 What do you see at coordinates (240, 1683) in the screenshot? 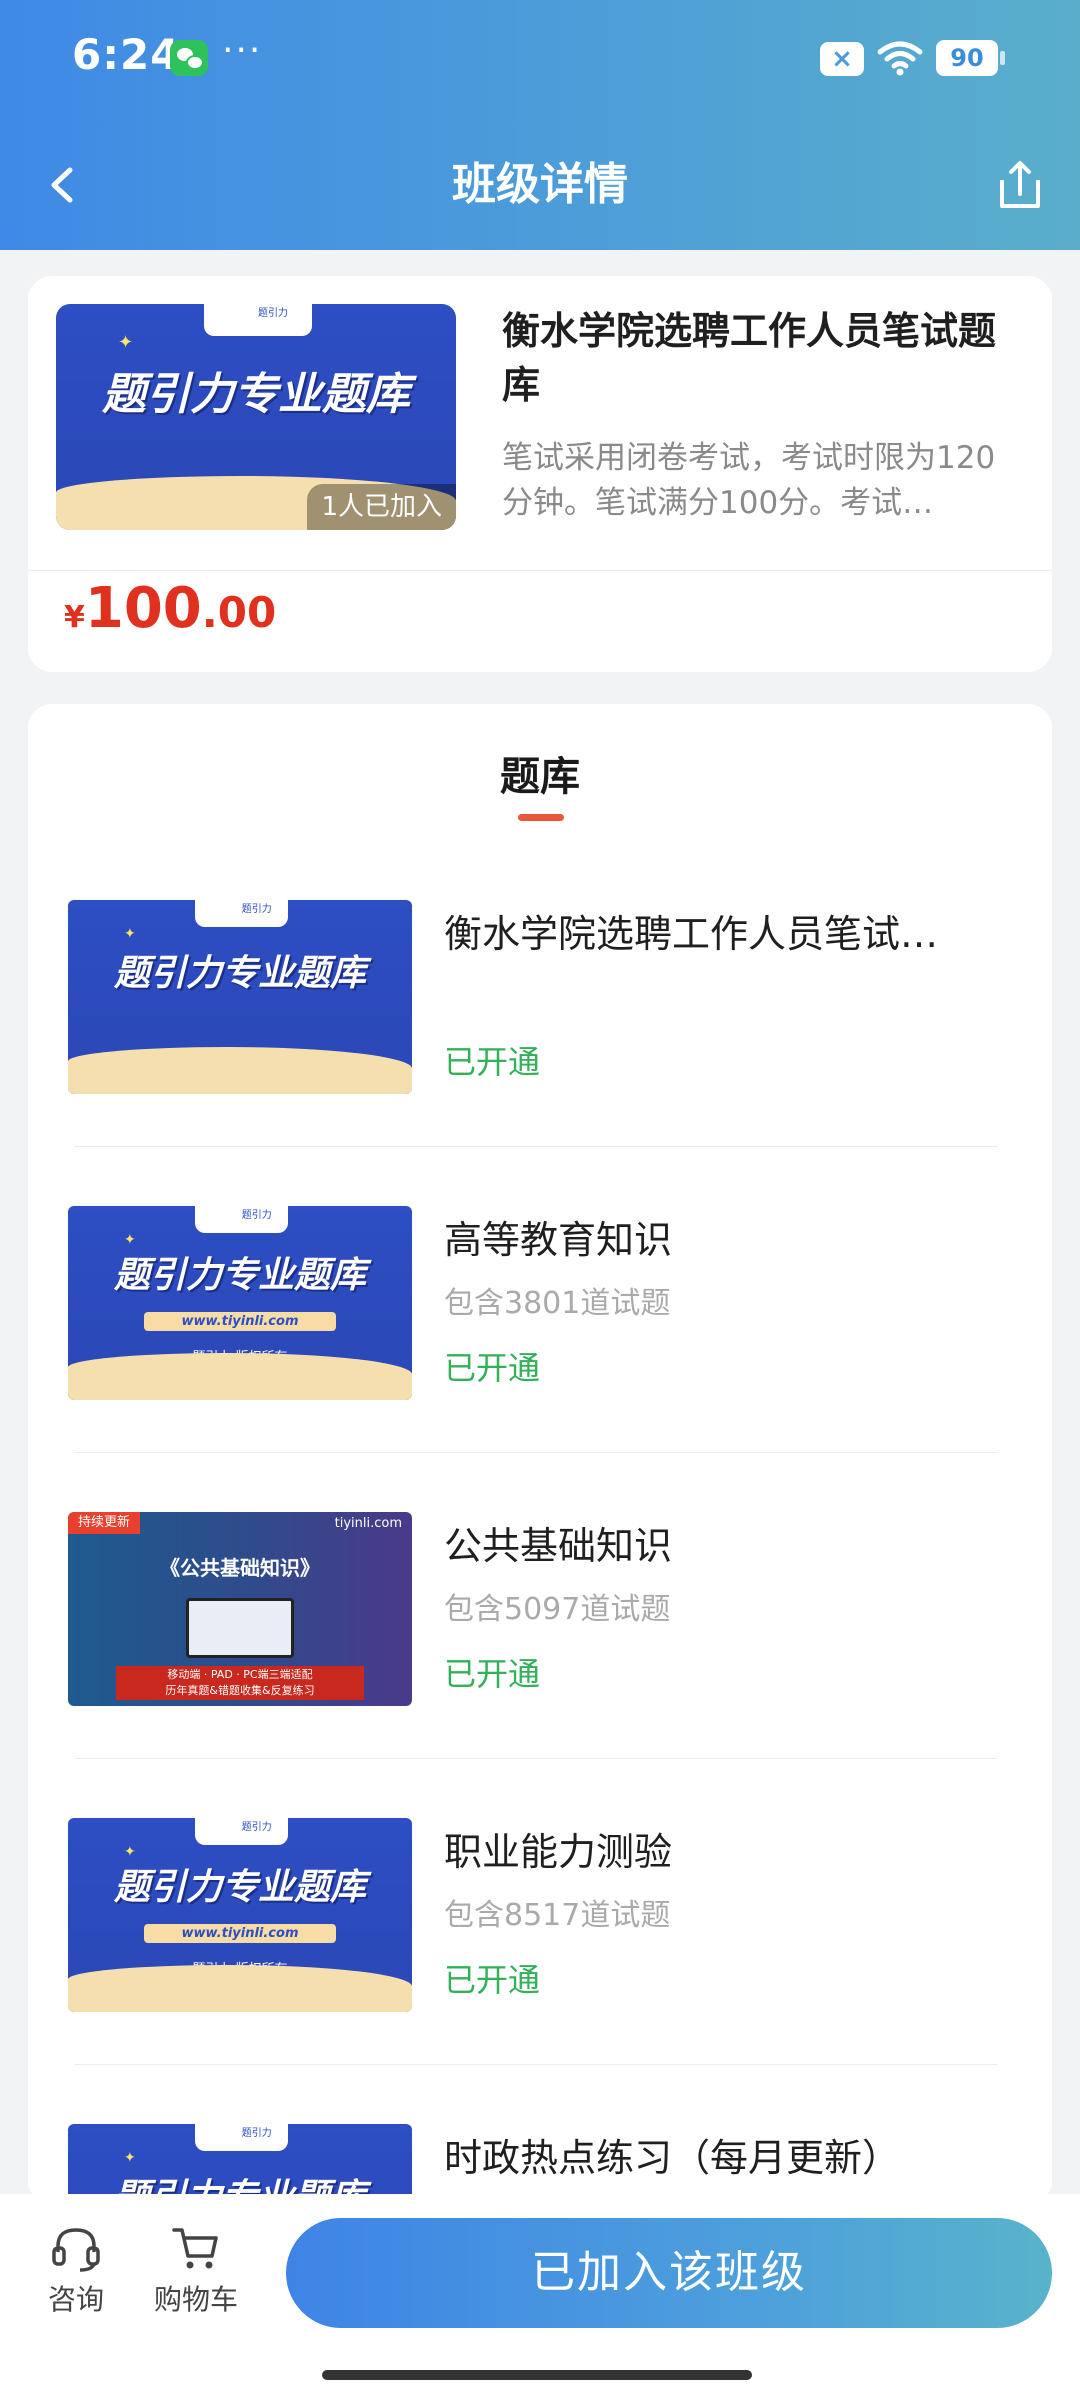
I see `cover-feature-band: 移动端 · PAD · PC端三端适配 历年真题&错题收集&反复练习` at bounding box center [240, 1683].